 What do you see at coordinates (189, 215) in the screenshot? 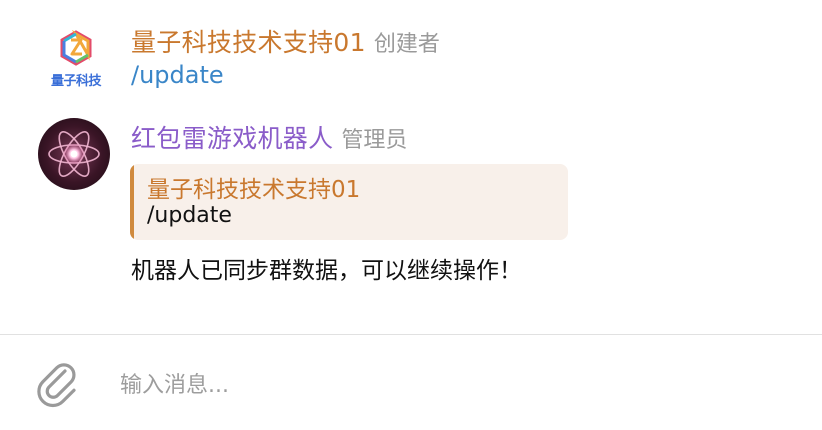
I see `reply-text: /update` at bounding box center [189, 215].